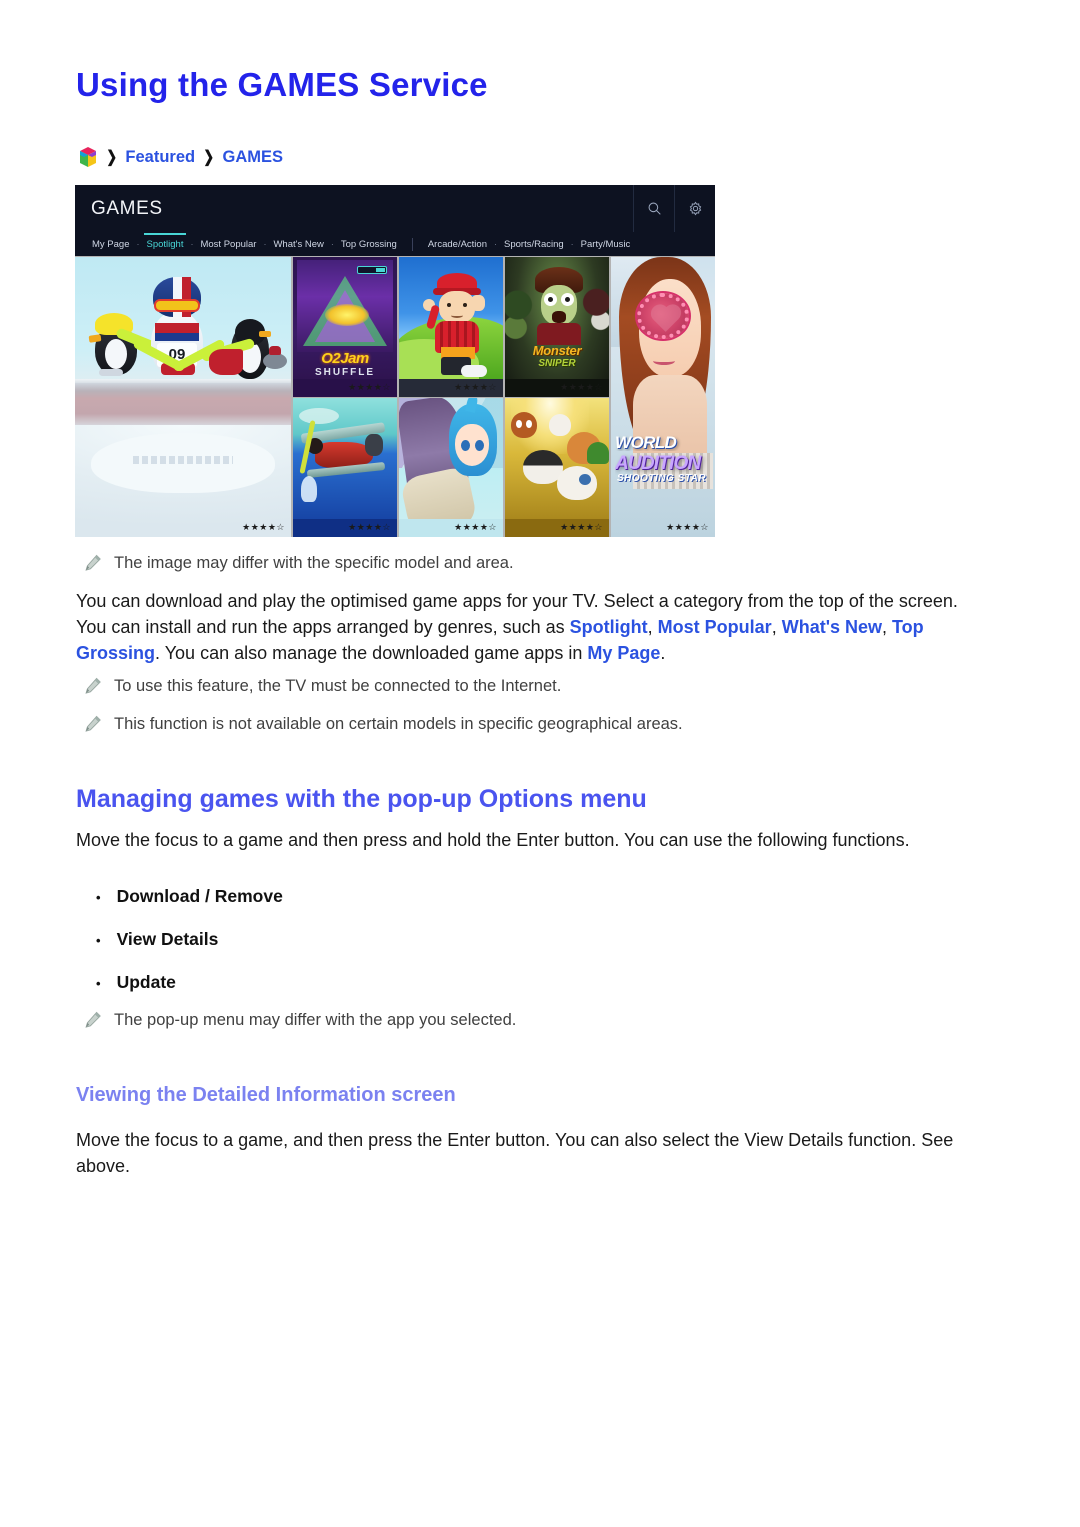 The image size is (1080, 1527). Describe the element at coordinates (282, 84) in the screenshot. I see `page-title: Using the GAMES Service` at that location.